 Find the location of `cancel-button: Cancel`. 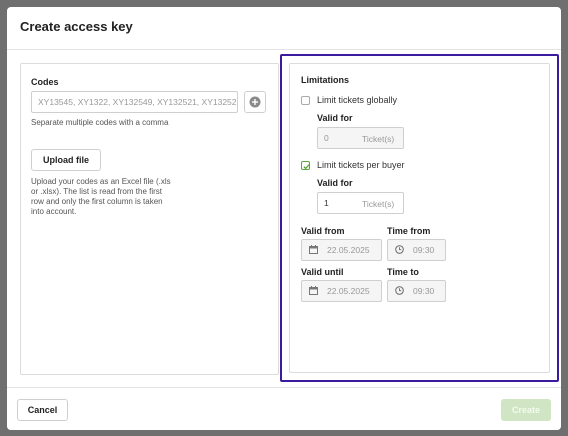

cancel-button: Cancel is located at coordinates (42, 410).